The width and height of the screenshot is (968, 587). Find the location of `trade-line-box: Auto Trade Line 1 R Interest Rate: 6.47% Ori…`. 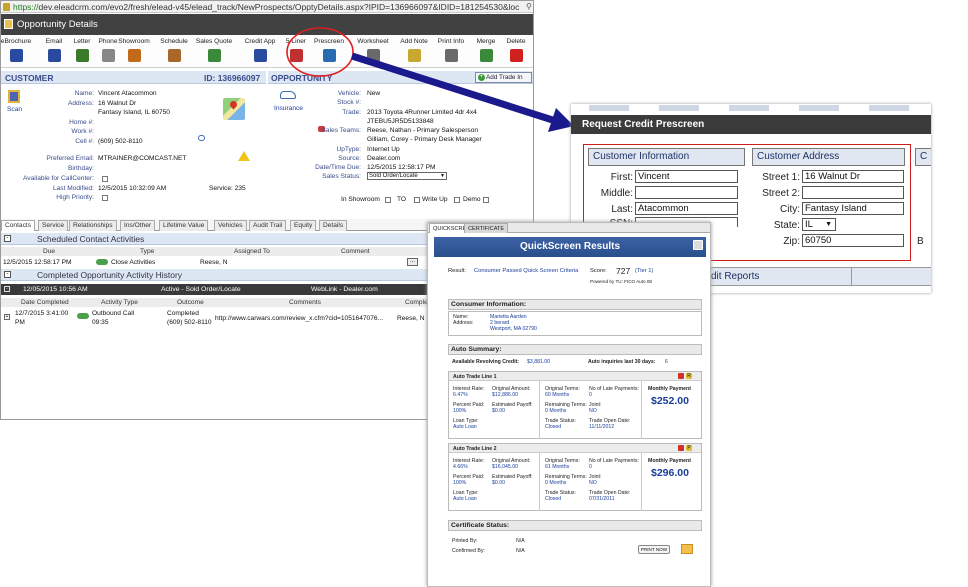

trade-line-box: Auto Trade Line 1 R Interest Rate: 6.47% Ori… is located at coordinates (575, 405).